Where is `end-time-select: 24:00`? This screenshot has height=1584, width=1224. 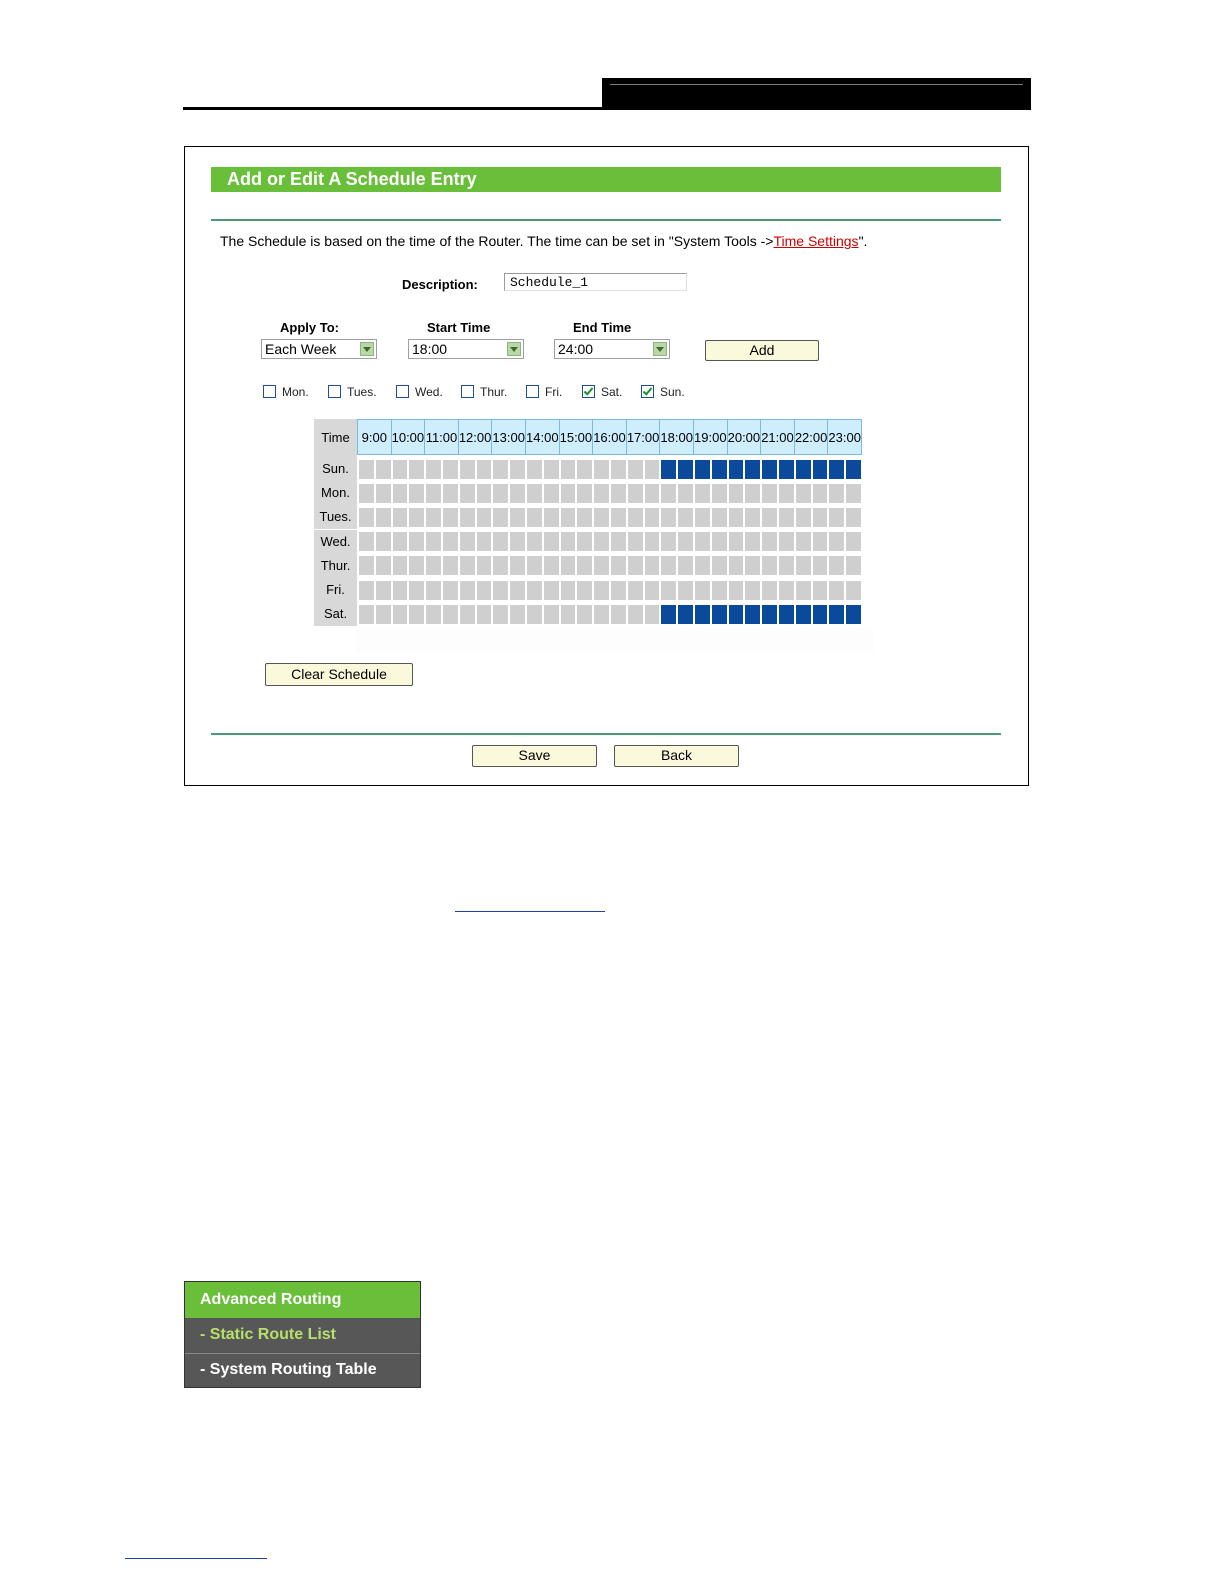
end-time-select: 24:00 is located at coordinates (612, 349).